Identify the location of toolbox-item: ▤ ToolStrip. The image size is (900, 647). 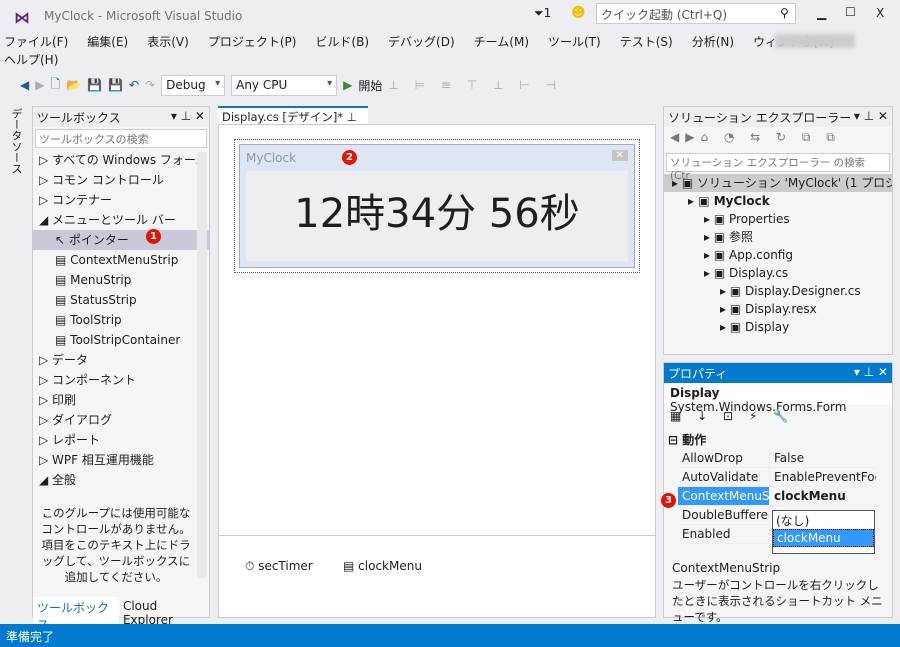
(121, 320).